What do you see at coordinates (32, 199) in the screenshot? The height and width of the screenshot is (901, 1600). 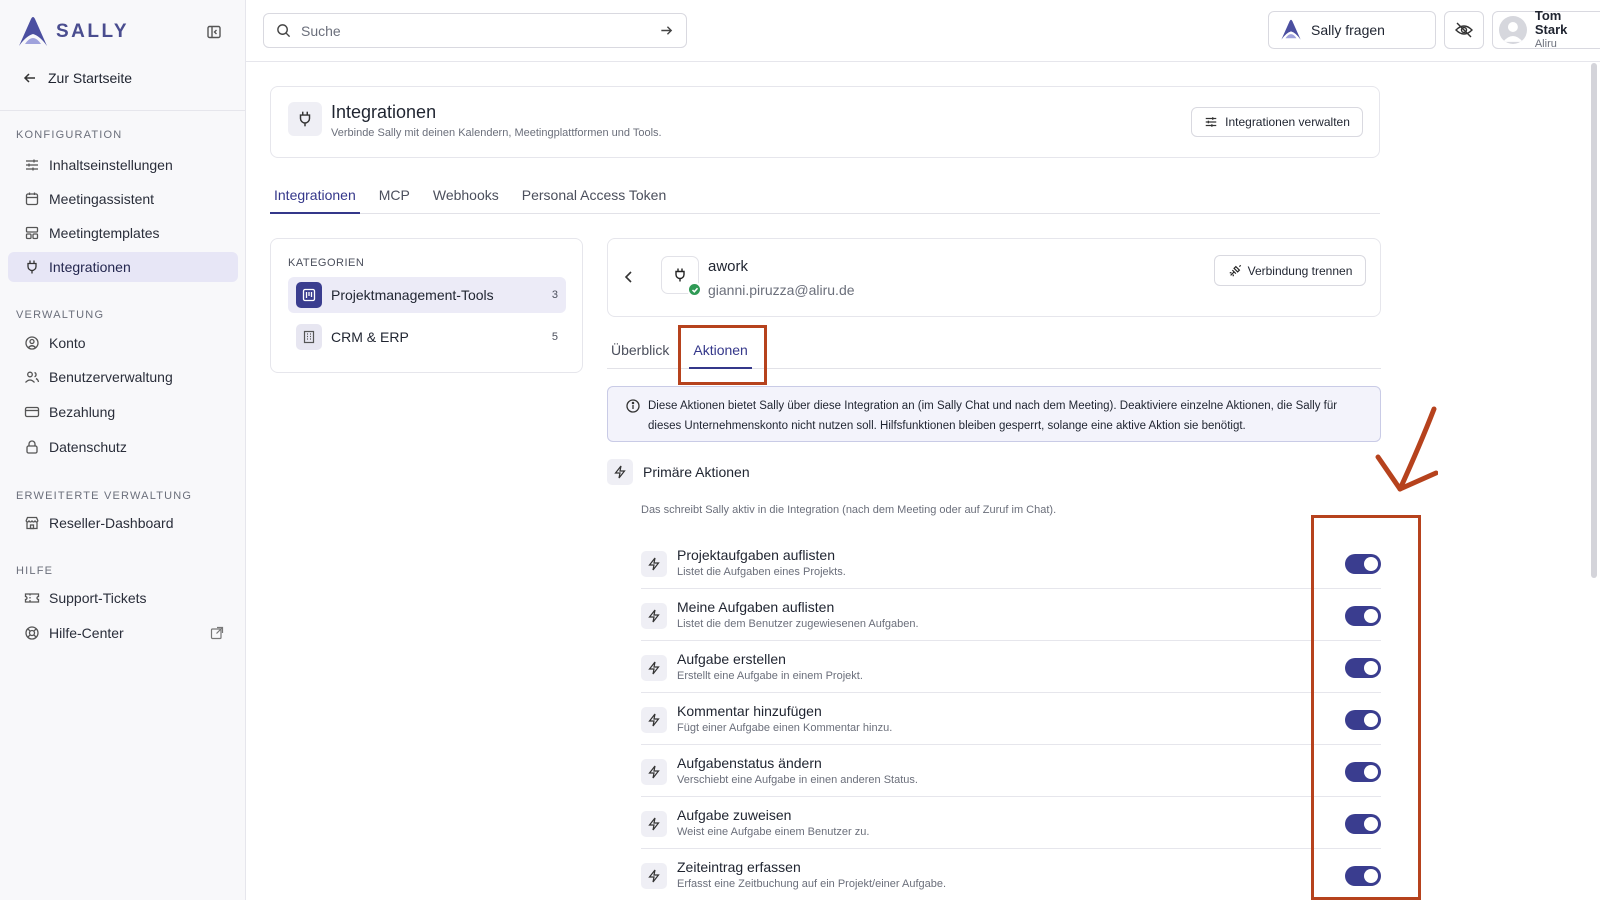 I see `calendar-icon` at bounding box center [32, 199].